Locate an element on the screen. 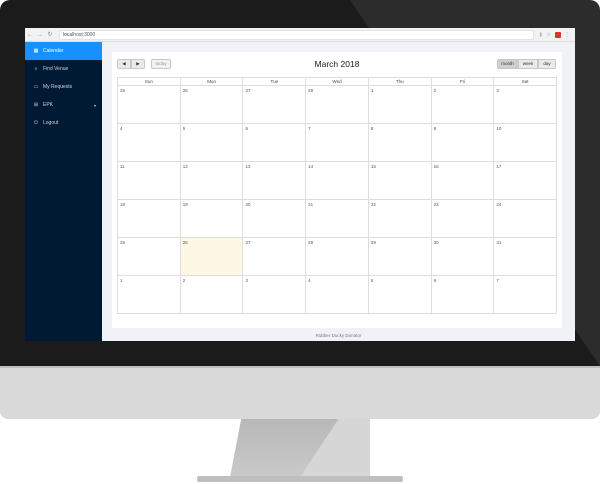  week-view-button: week is located at coordinates (528, 64).